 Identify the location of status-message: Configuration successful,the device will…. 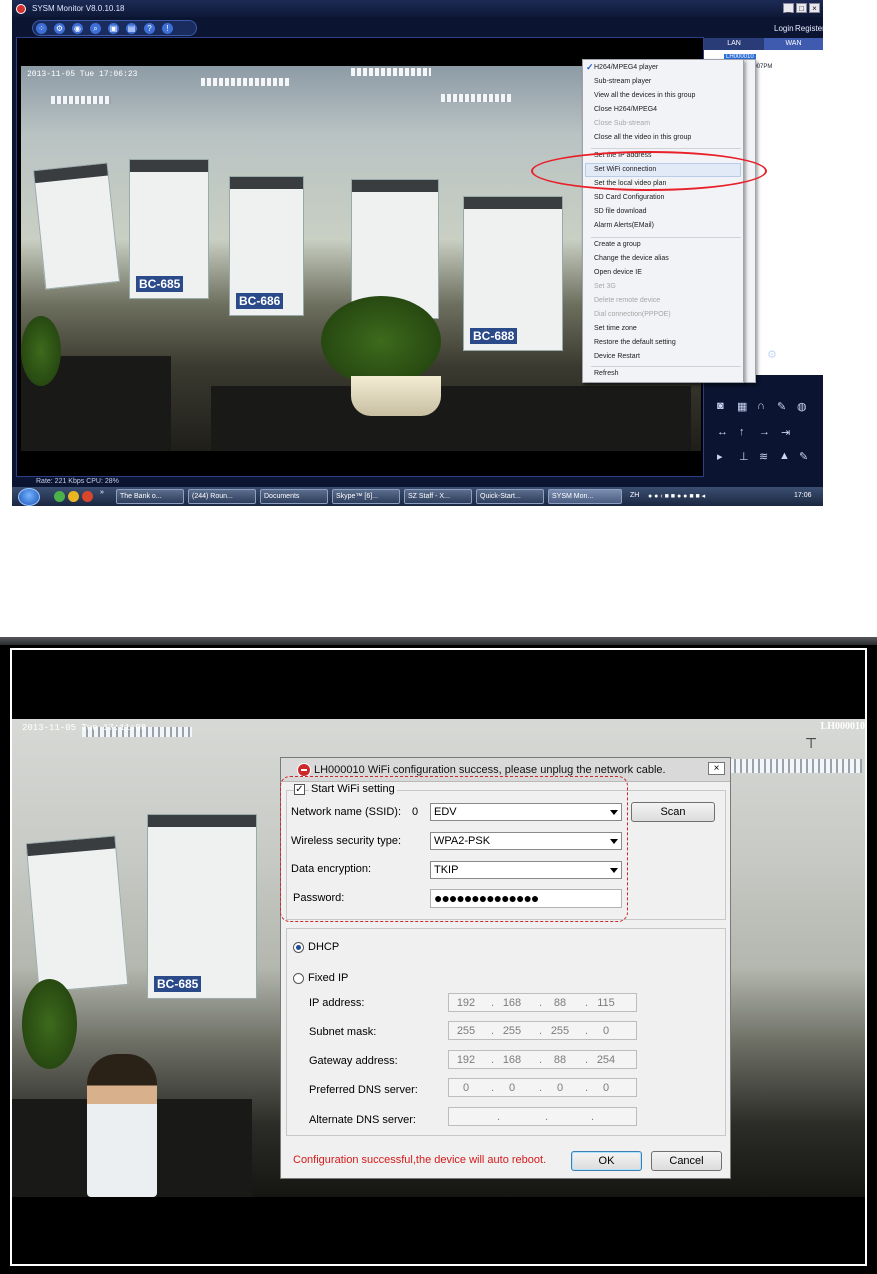
(420, 1160).